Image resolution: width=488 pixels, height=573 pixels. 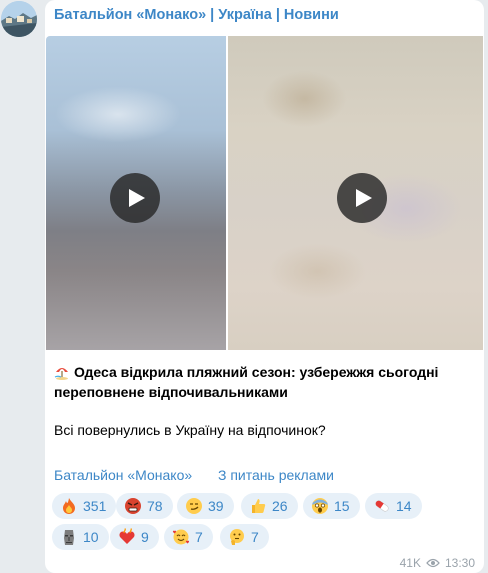 I want to click on reaction-fire: 351, so click(x=84, y=506).